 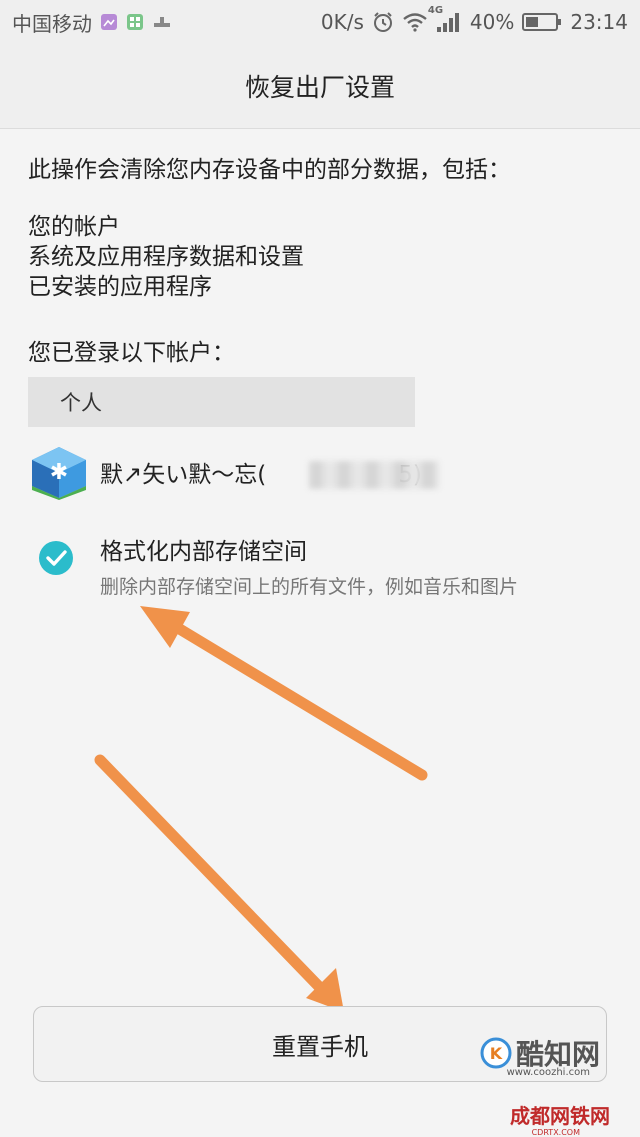 What do you see at coordinates (135, 22) in the screenshot?
I see `app-grid-notification-icon` at bounding box center [135, 22].